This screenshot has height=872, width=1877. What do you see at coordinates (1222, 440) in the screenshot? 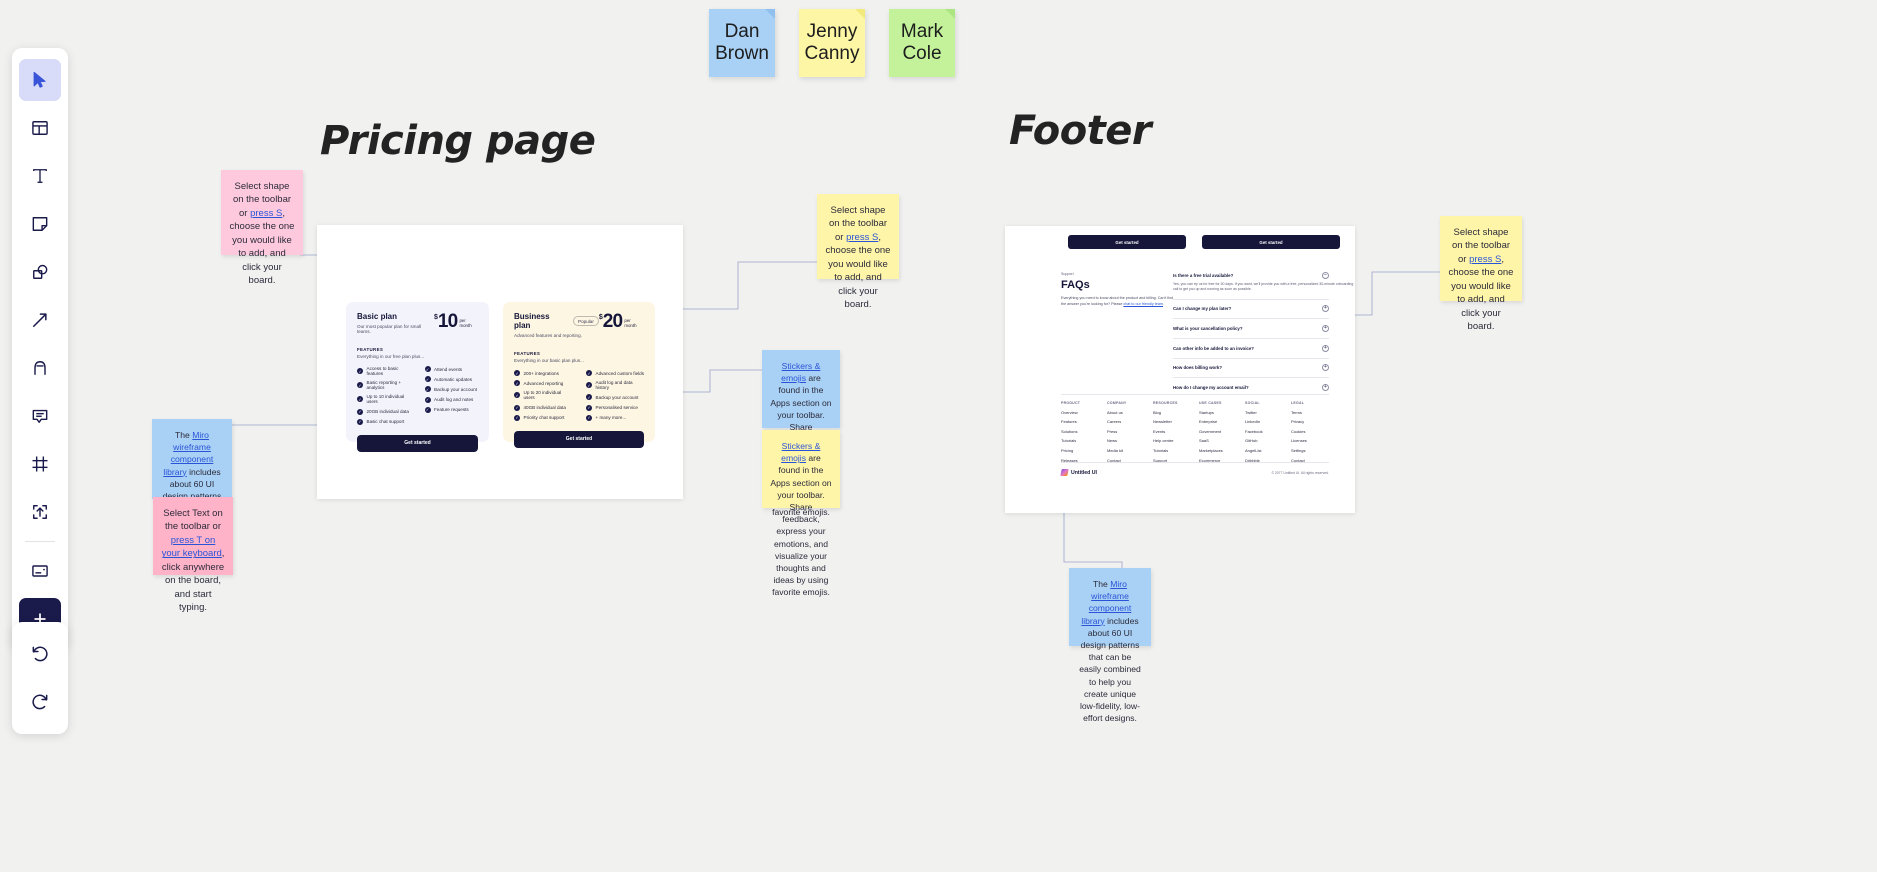
I see `footer-link: SaaS` at bounding box center [1222, 440].